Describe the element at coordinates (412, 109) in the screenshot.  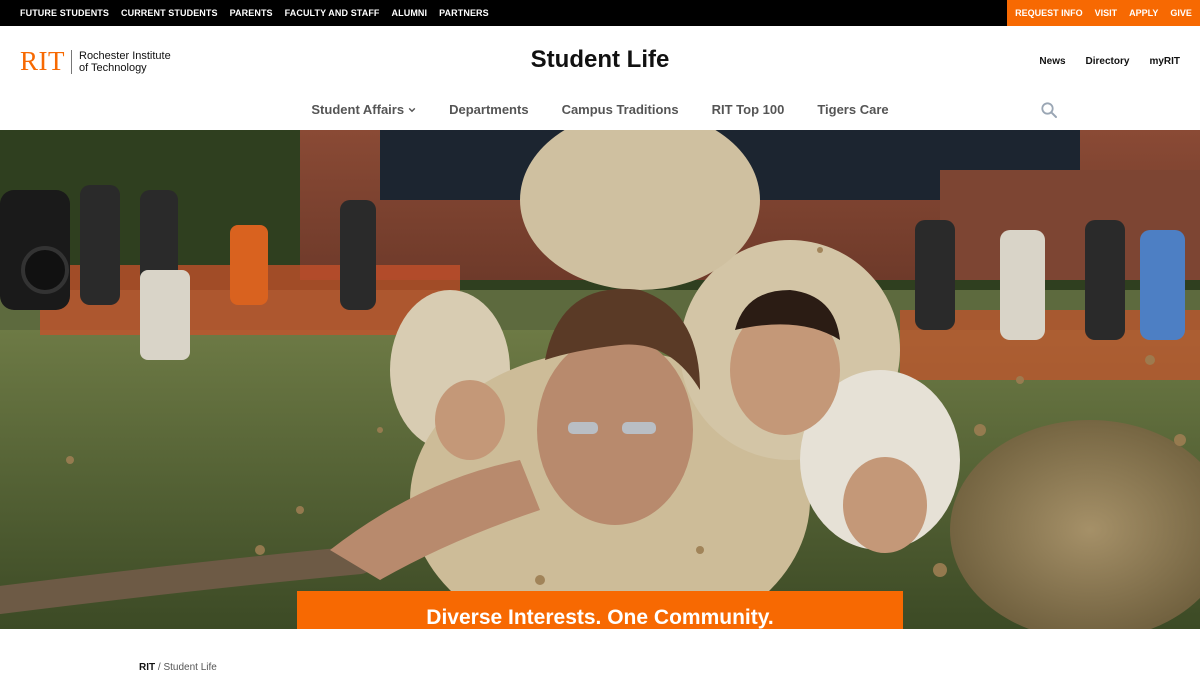
I see `chevron-down-icon` at that location.